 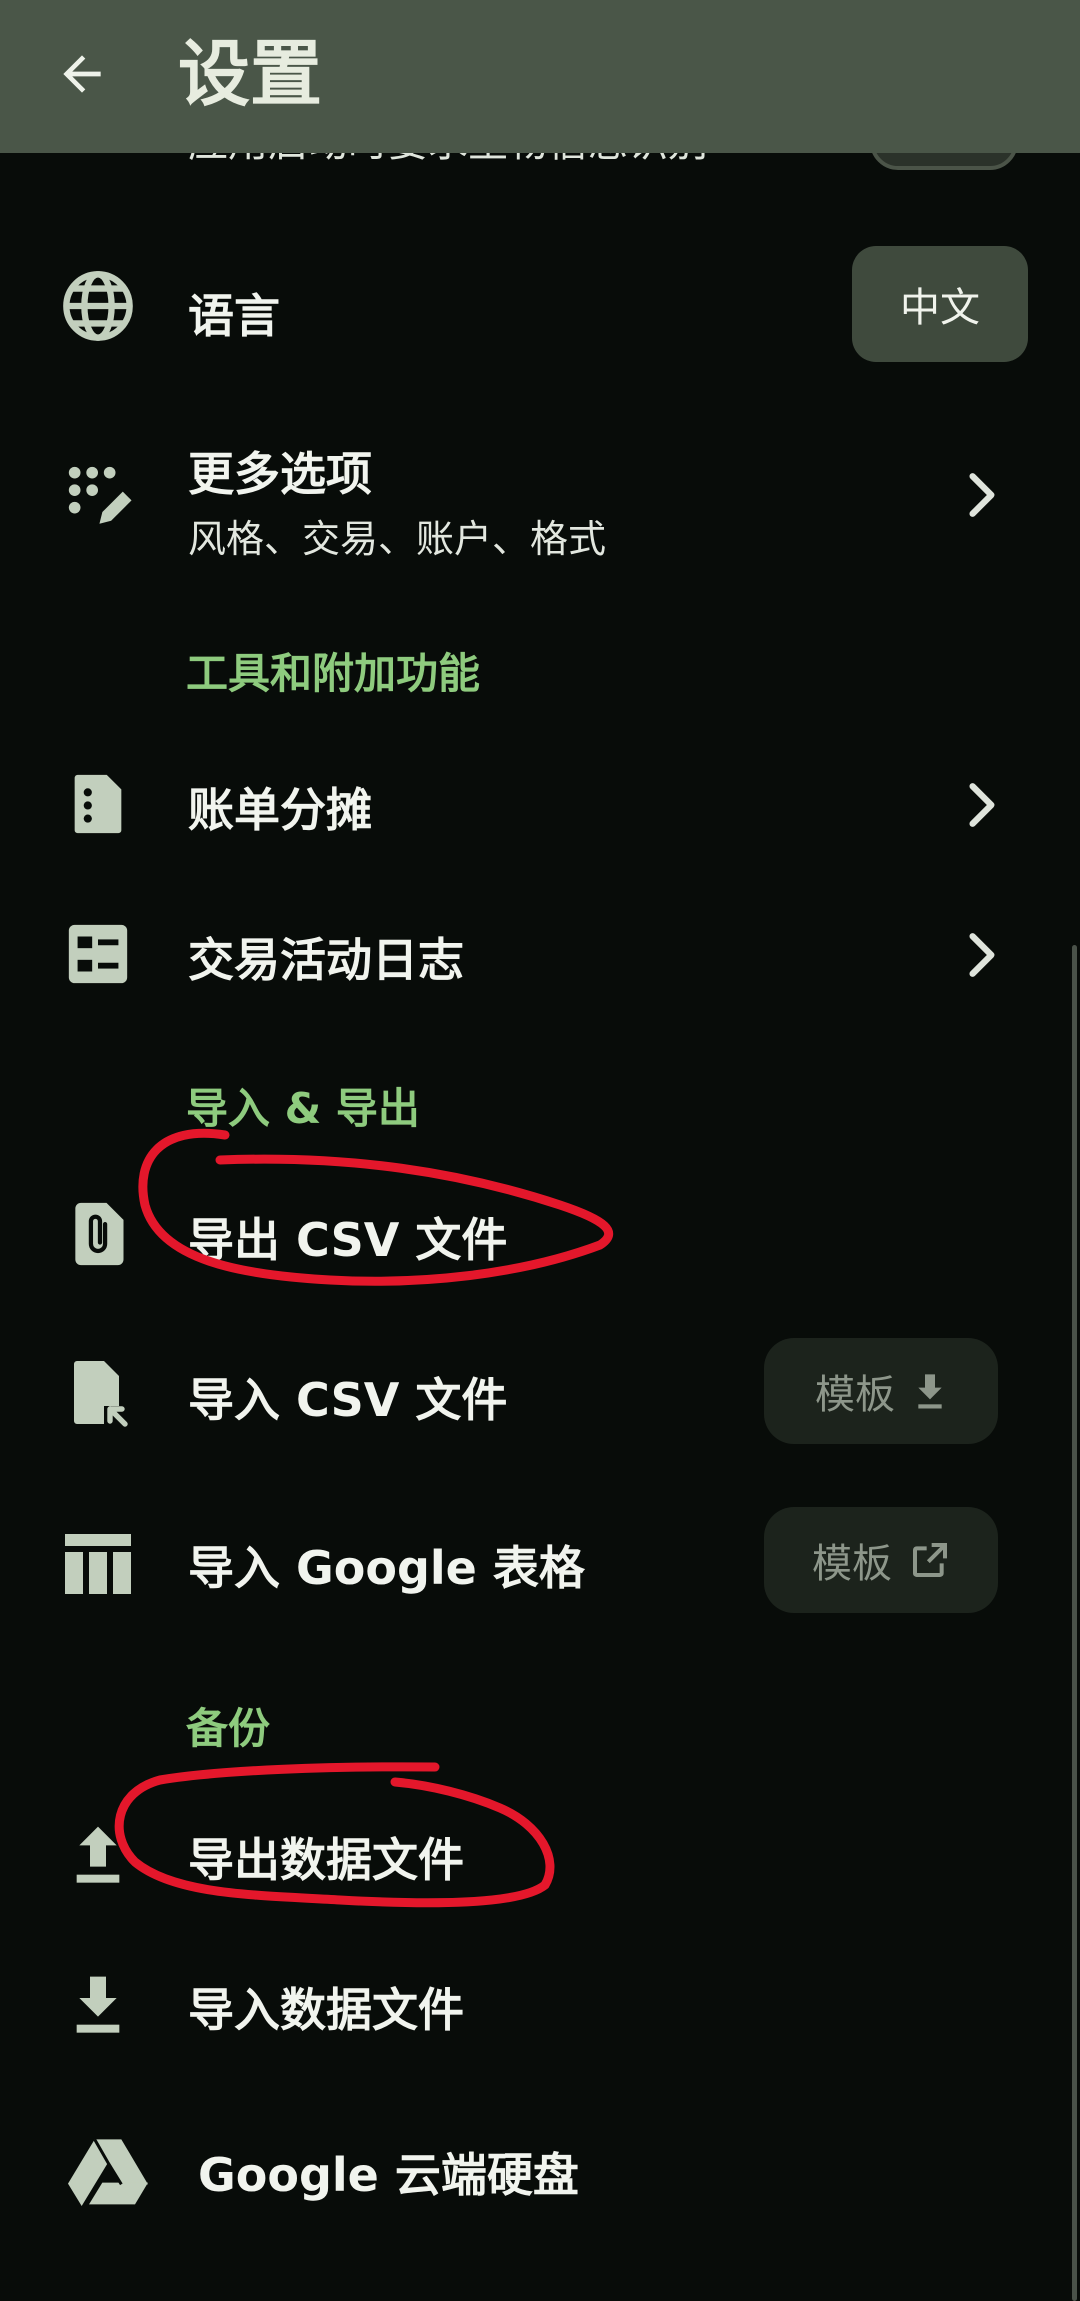 I want to click on export-data-label: 导出数据文件, so click(x=326, y=1860).